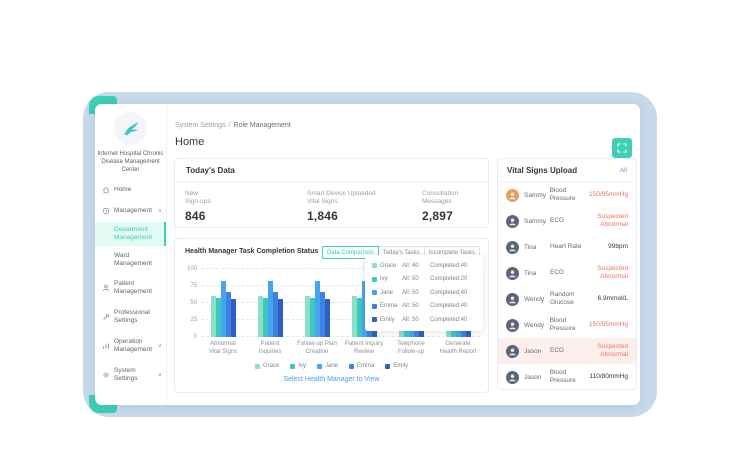  I want to click on chart-legend-item-emily: Emily, so click(396, 366).